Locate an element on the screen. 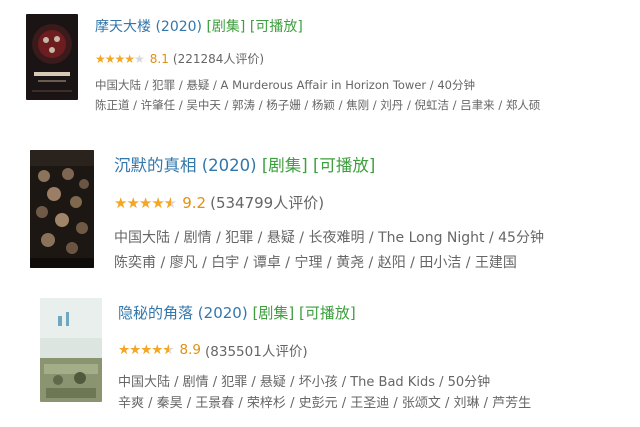 This screenshot has height=427, width=640. rating-row: ★★★★★ ★ 8.9 (835501人评价) is located at coordinates (213, 350).